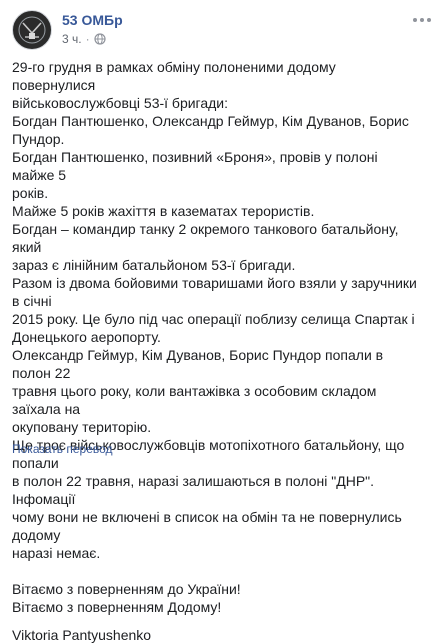 This screenshot has height=644, width=444. Describe the element at coordinates (56, 553) in the screenshot. I see `post-line: наразі немає.` at that location.